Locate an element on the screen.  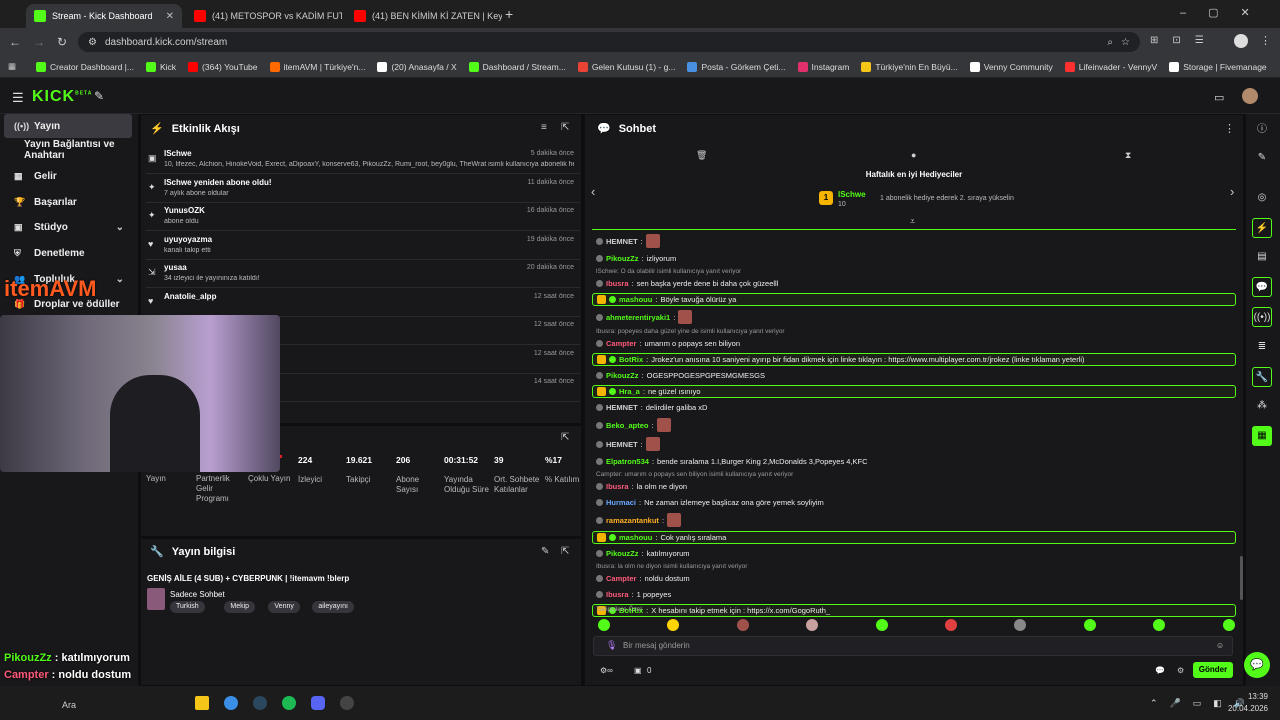
info-icon: ⓘ is located at coordinates (1262, 130).